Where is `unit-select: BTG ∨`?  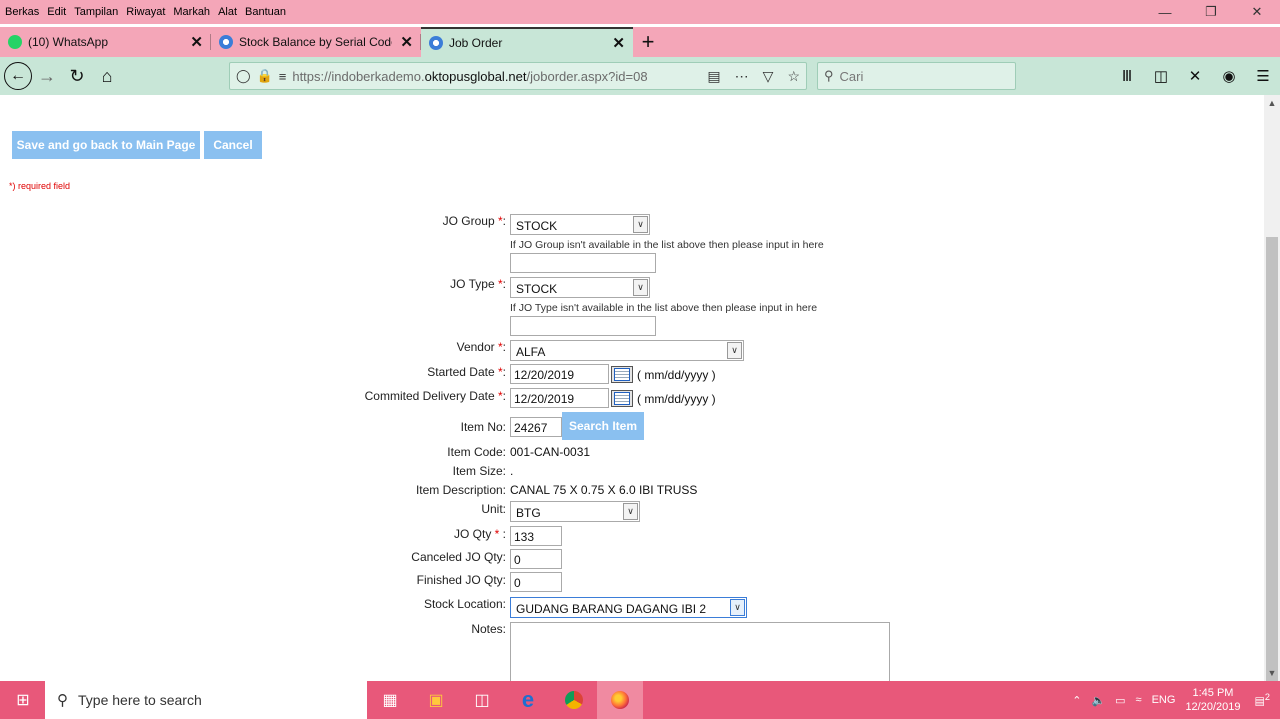 unit-select: BTG ∨ is located at coordinates (575, 511).